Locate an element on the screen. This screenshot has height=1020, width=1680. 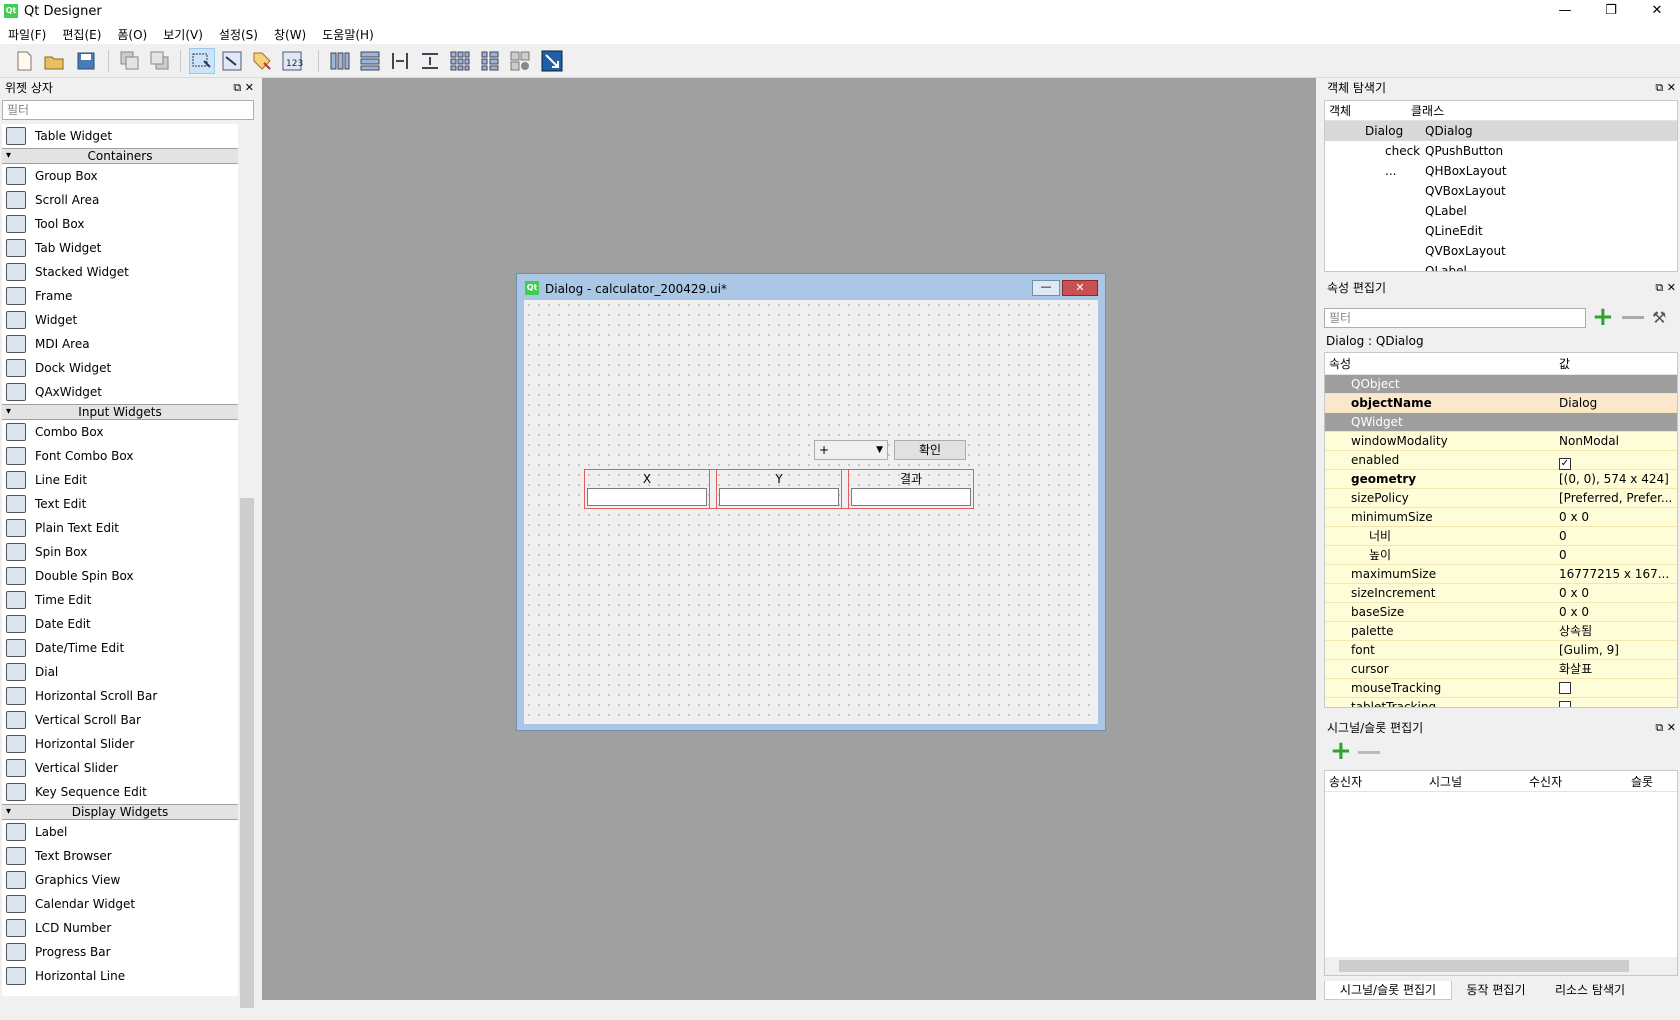
property-value: Dialog is located at coordinates (1617, 403).